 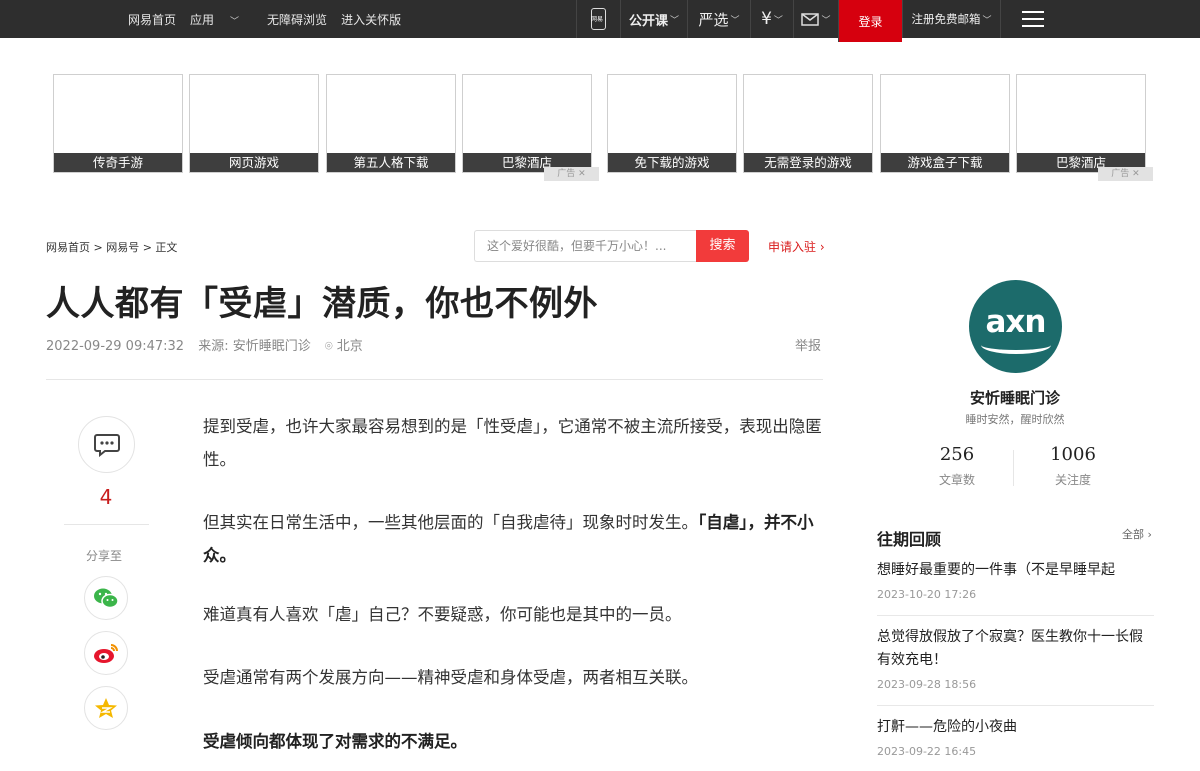 What do you see at coordinates (945, 123) in the screenshot?
I see `ad-tile: 游戏盒子下载` at bounding box center [945, 123].